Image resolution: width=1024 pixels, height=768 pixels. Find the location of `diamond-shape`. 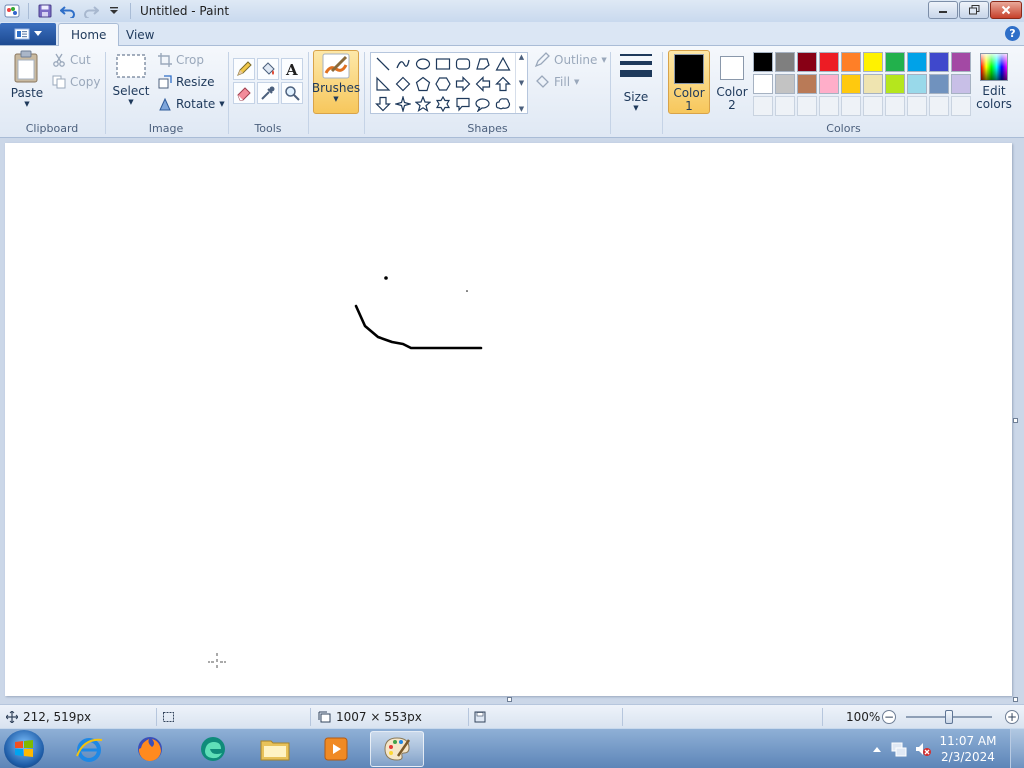

diamond-shape is located at coordinates (403, 84).